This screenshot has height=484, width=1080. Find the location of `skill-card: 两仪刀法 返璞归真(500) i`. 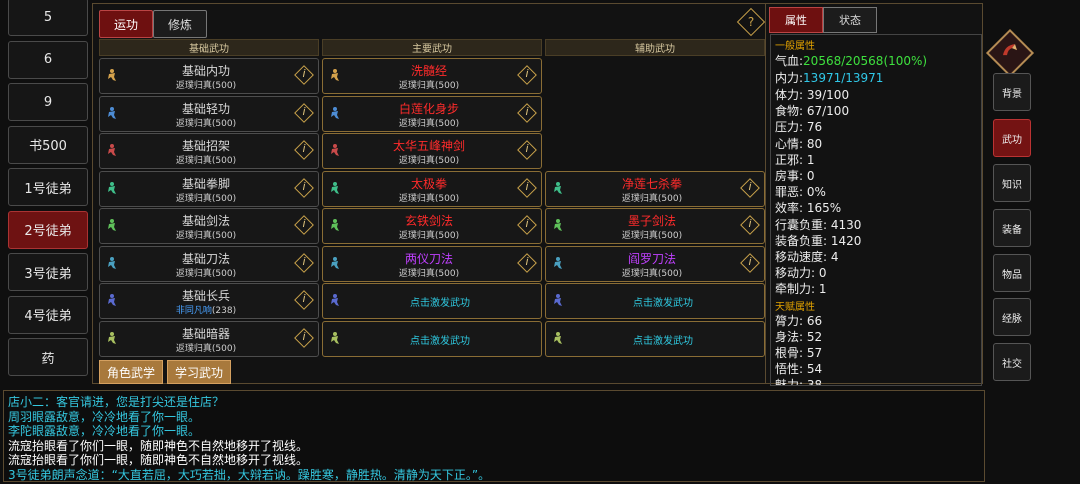

skill-card: 两仪刀法 返璞归真(500) i is located at coordinates (432, 263).